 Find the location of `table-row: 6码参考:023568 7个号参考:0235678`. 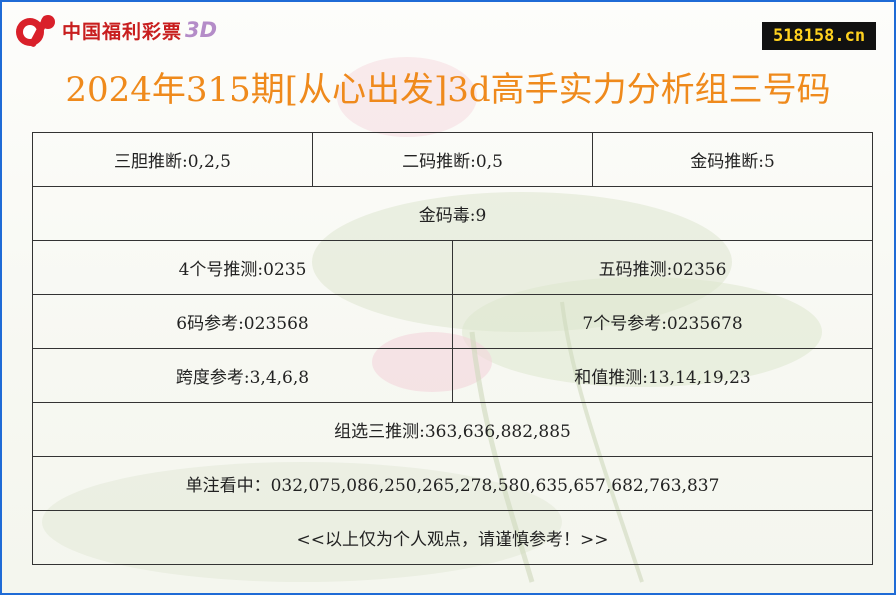

table-row: 6码参考:023568 7个号参考:0235678 is located at coordinates (453, 321).